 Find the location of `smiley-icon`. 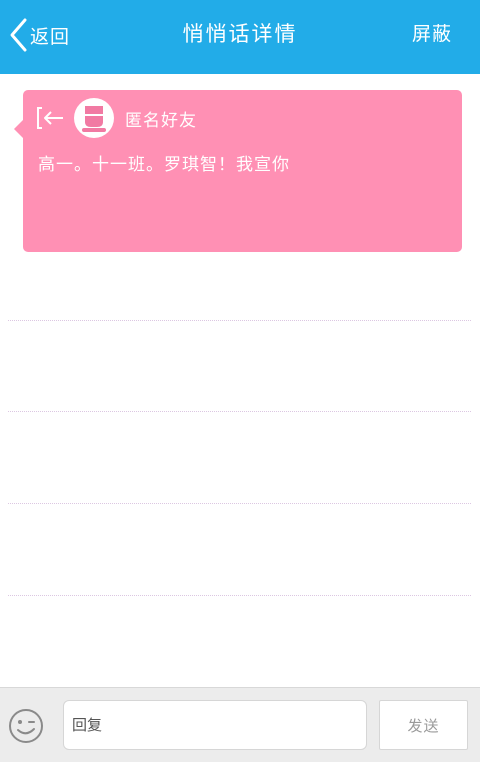

smiley-icon is located at coordinates (26, 726).